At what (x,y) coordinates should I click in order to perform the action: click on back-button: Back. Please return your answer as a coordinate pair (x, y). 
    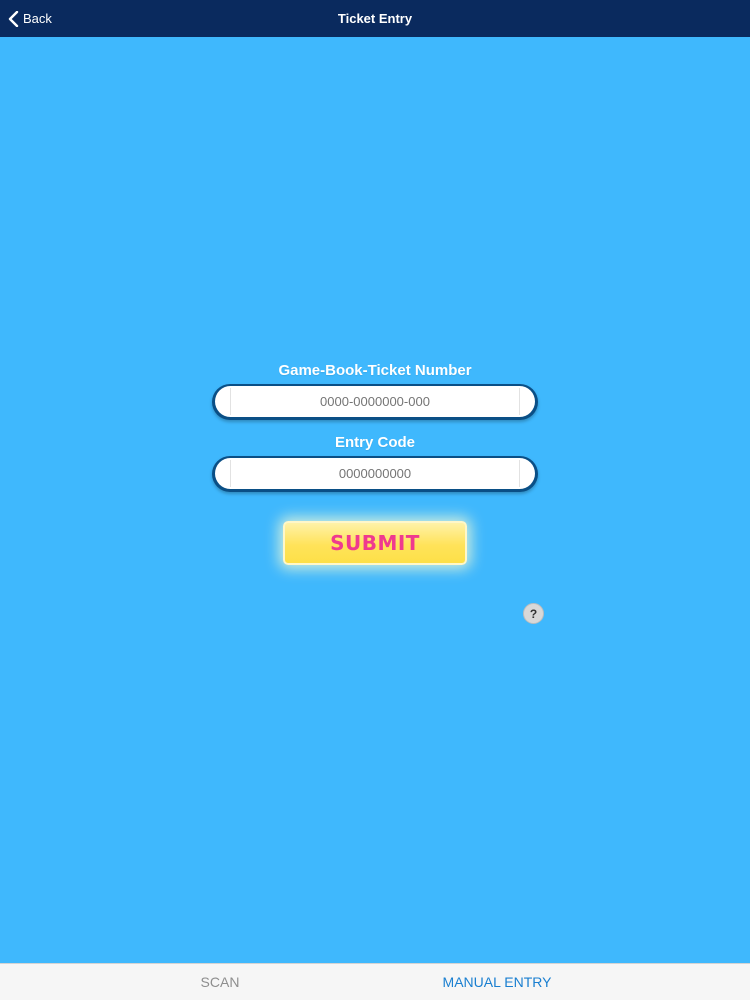
    Looking at the image, I should click on (30, 18).